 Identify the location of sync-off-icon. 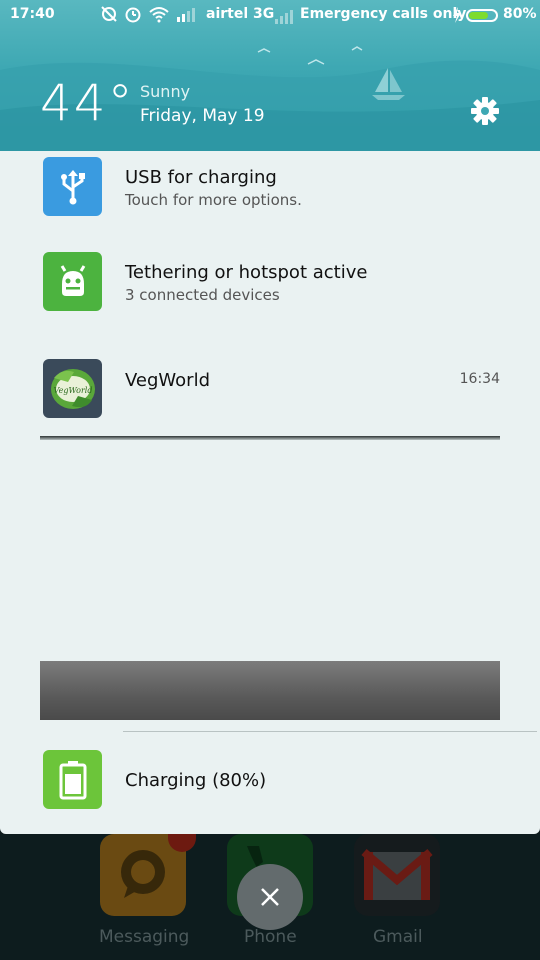
(109, 14).